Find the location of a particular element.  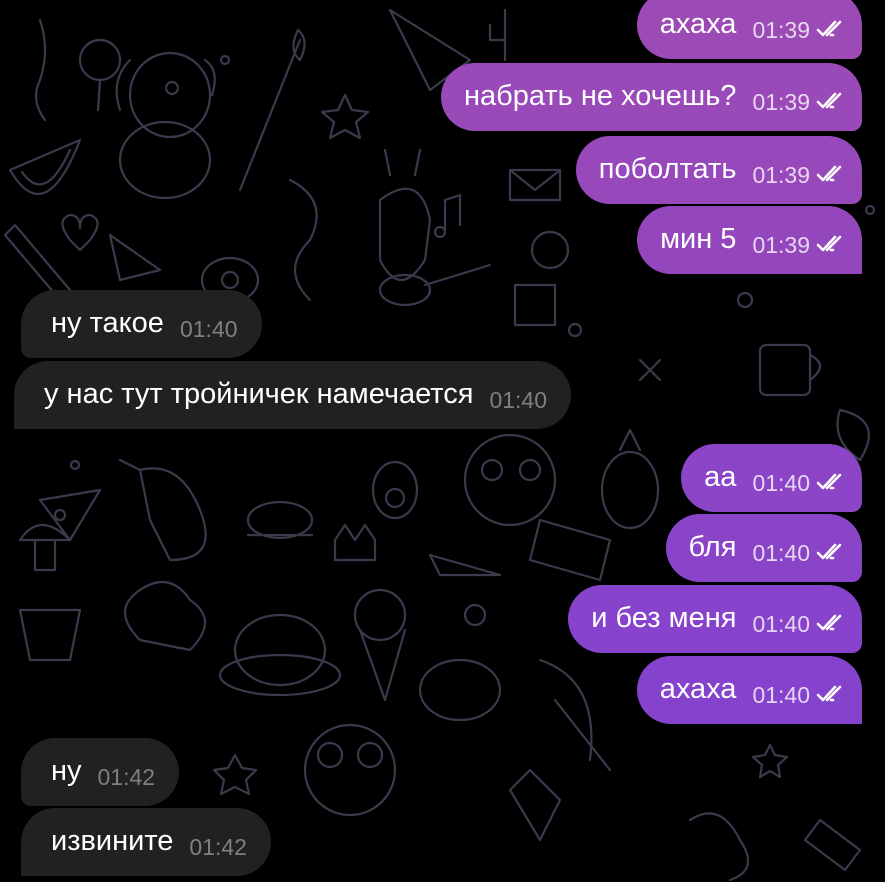

message-text: поболтать is located at coordinates (667, 169).